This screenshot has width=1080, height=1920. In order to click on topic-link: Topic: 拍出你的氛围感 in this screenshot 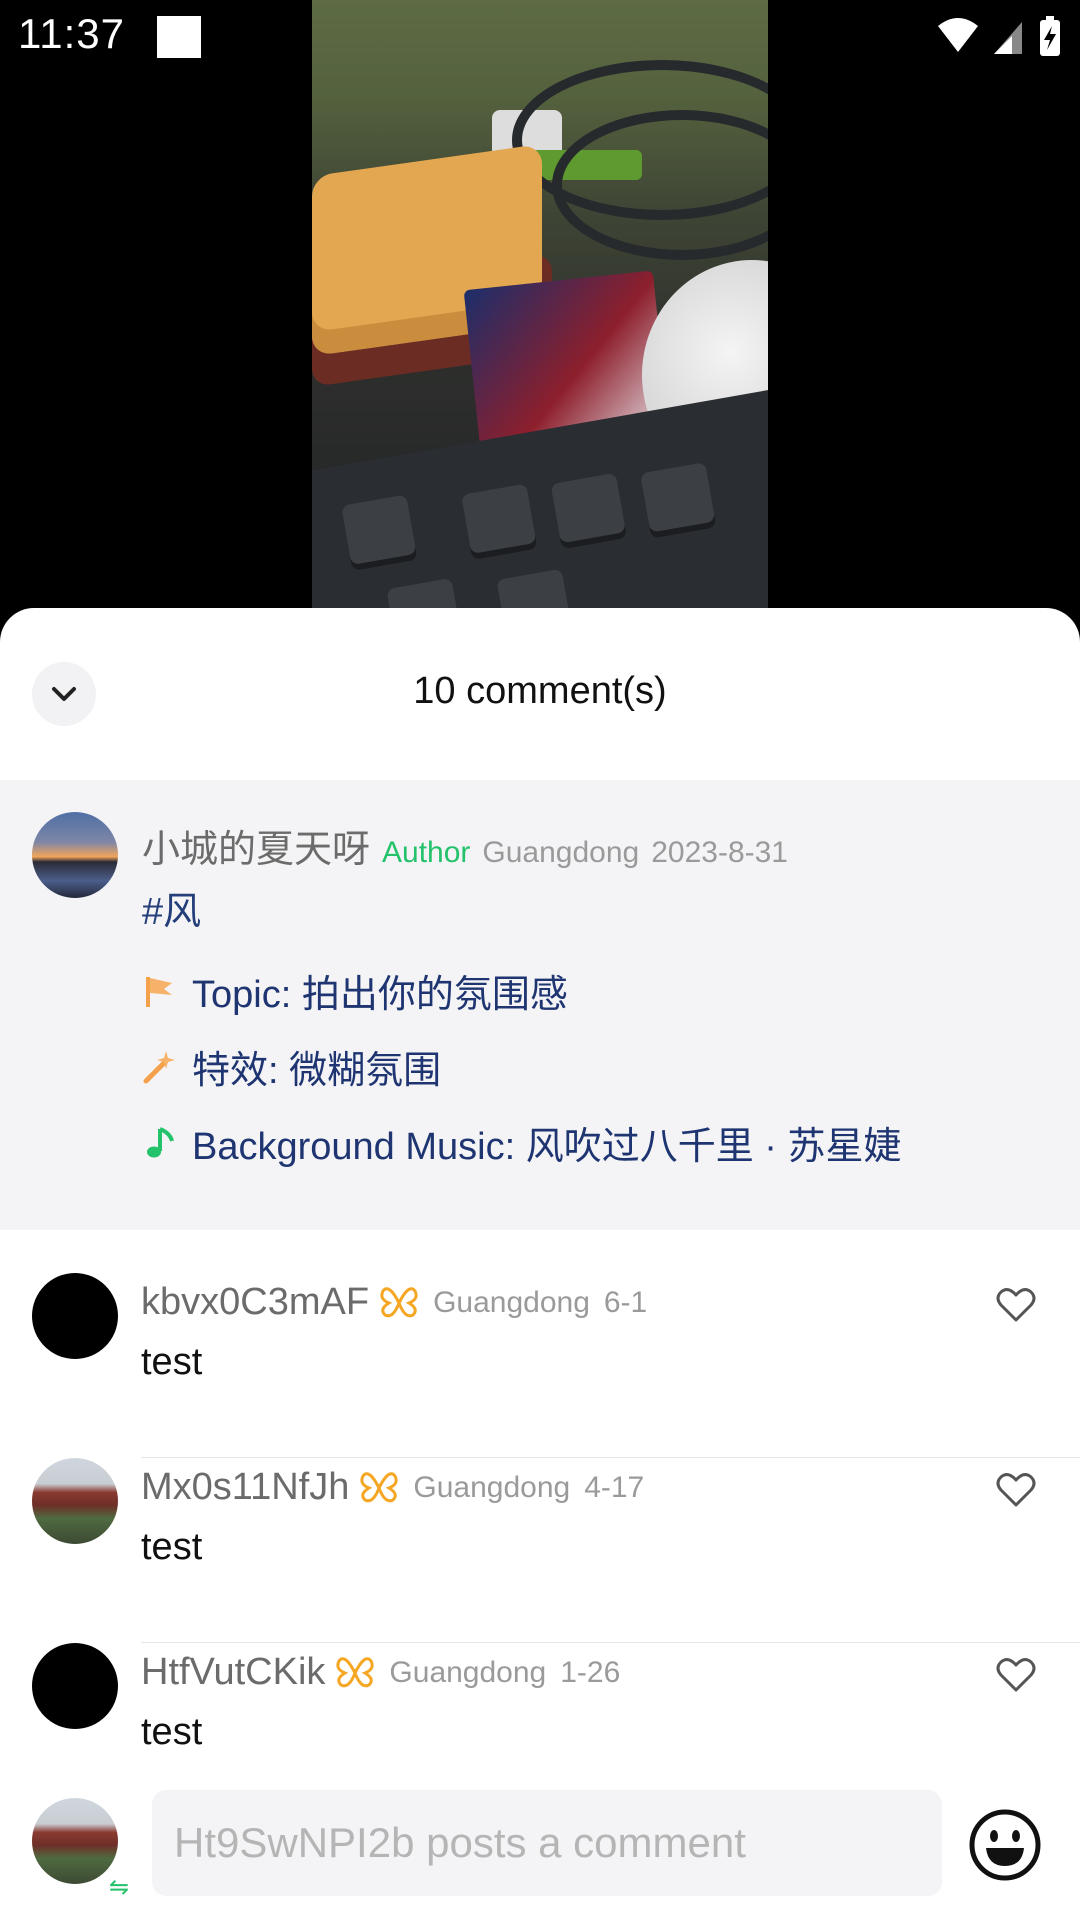, I will do `click(355, 990)`.